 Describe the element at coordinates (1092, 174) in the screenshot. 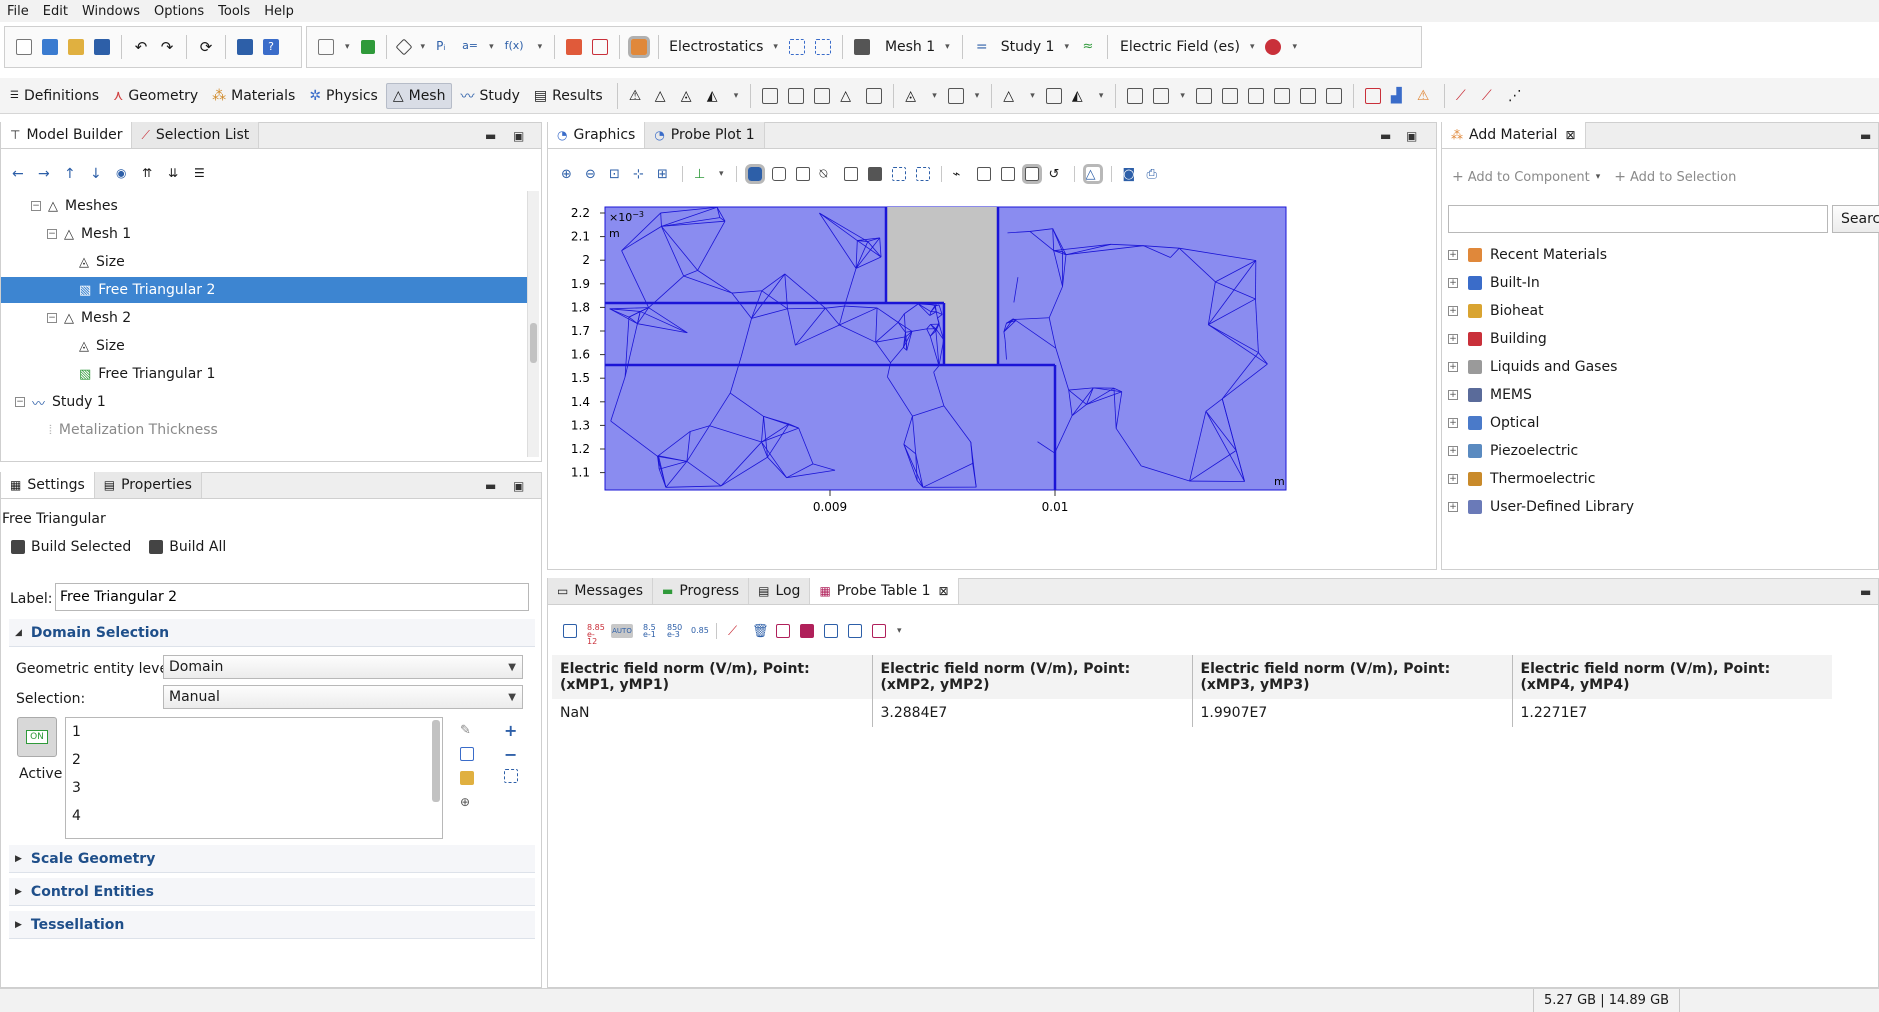

I see `mesh-rendering-icon: △` at that location.